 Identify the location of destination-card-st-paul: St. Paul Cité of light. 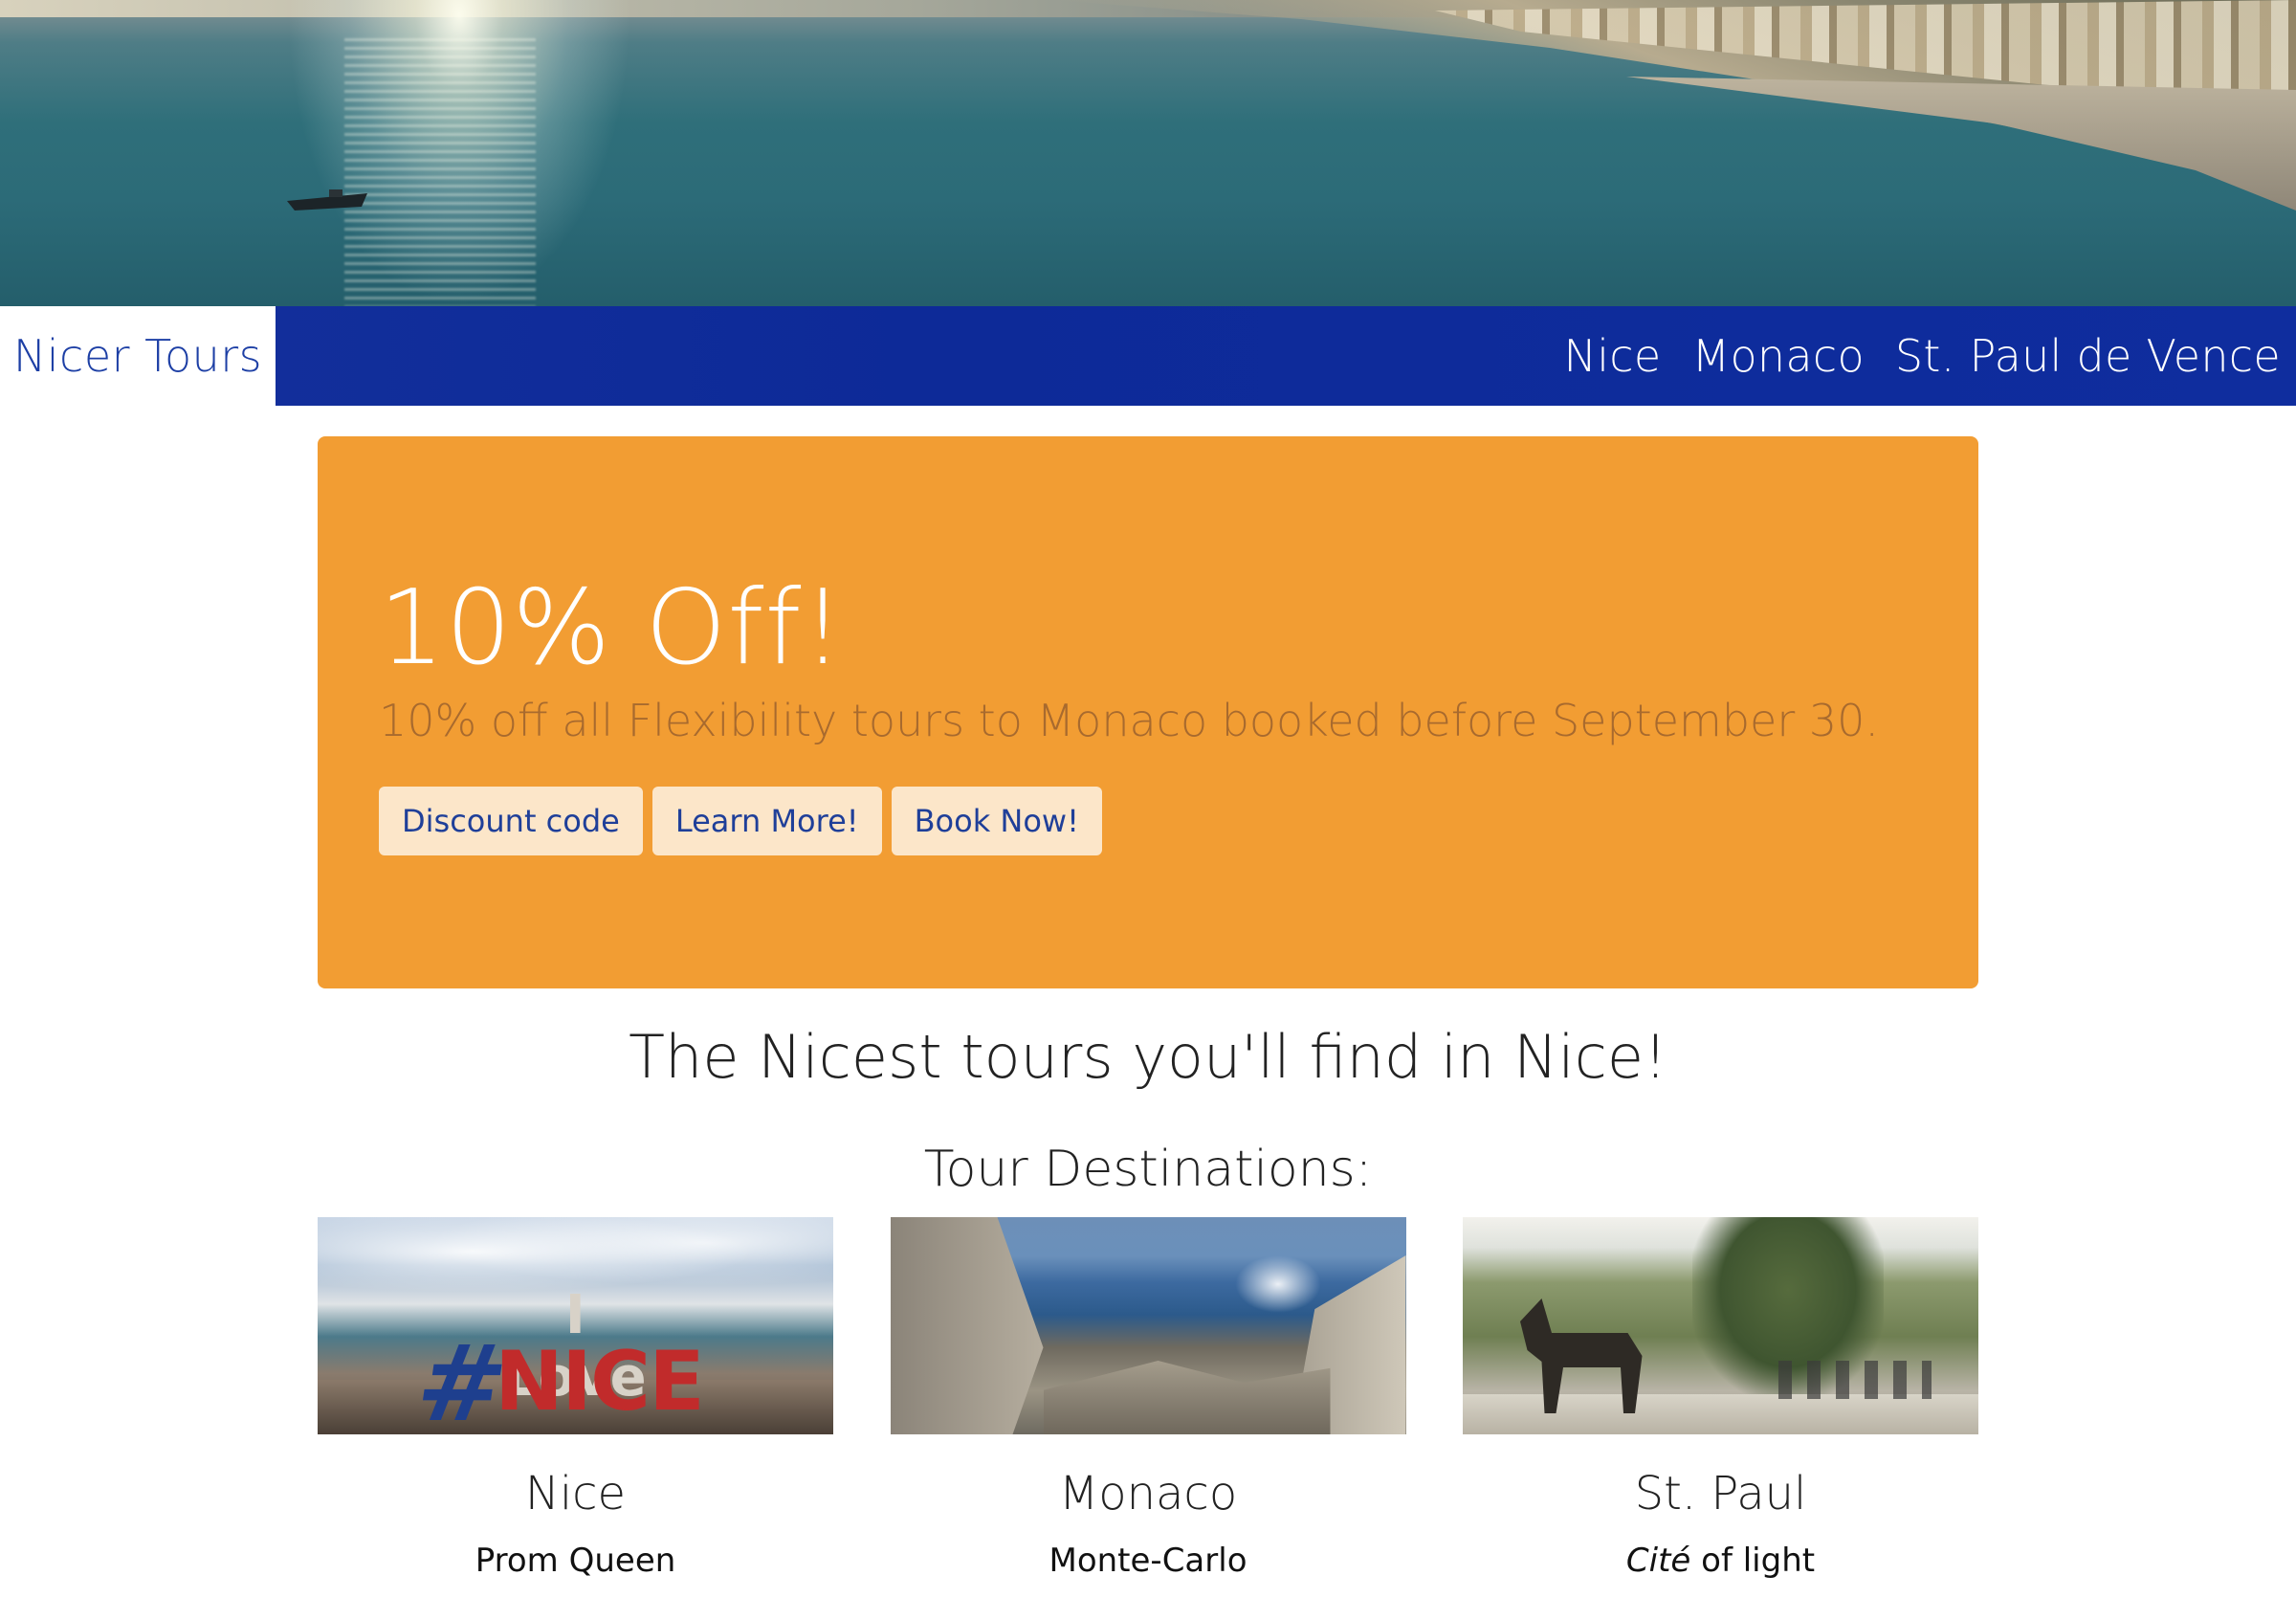
(1720, 1398).